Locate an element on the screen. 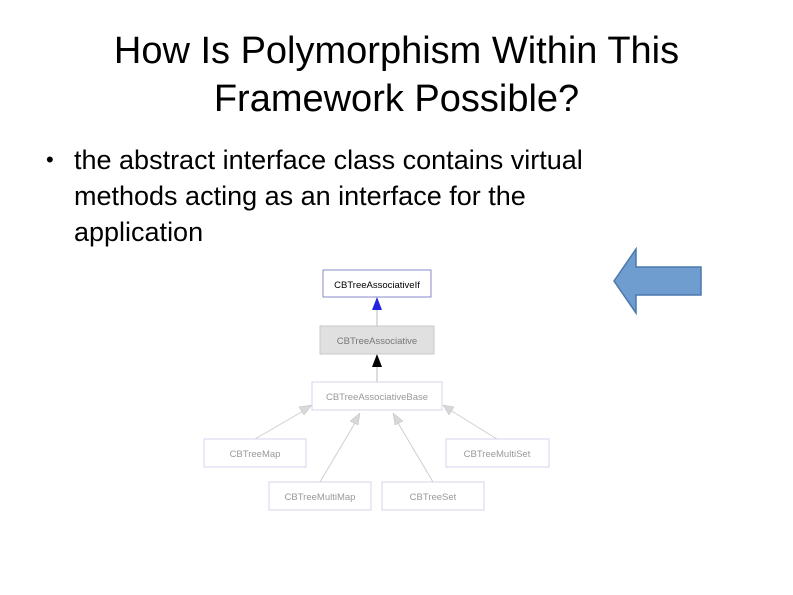  node-if: CBTreeAssociativeIf is located at coordinates (377, 283).